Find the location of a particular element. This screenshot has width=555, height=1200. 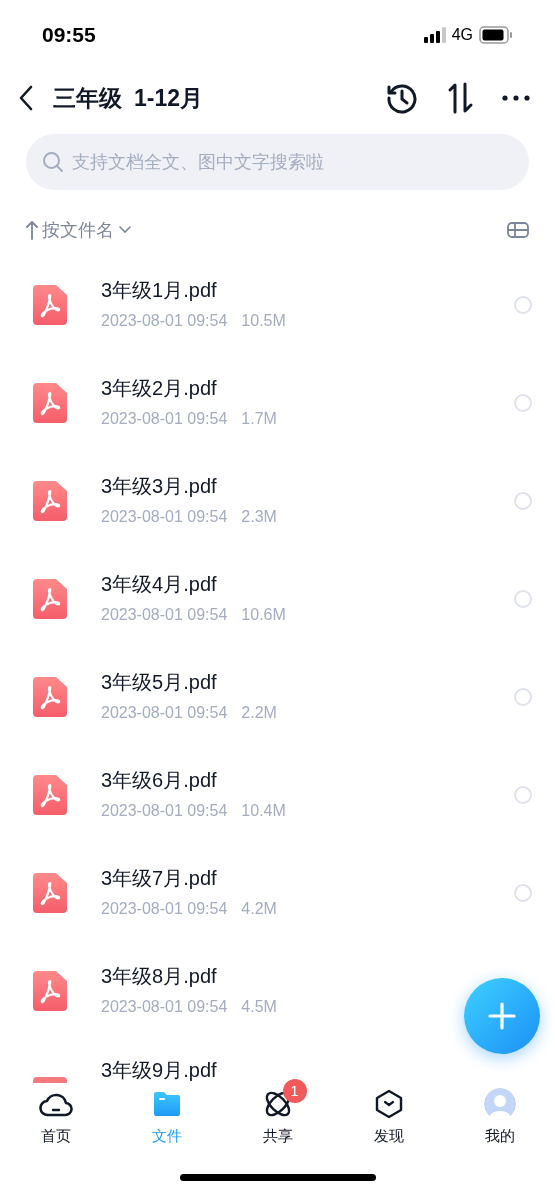

file-row: 3年级5月.pdf 2023-08-01 09:54 2.2M is located at coordinates (277, 697).